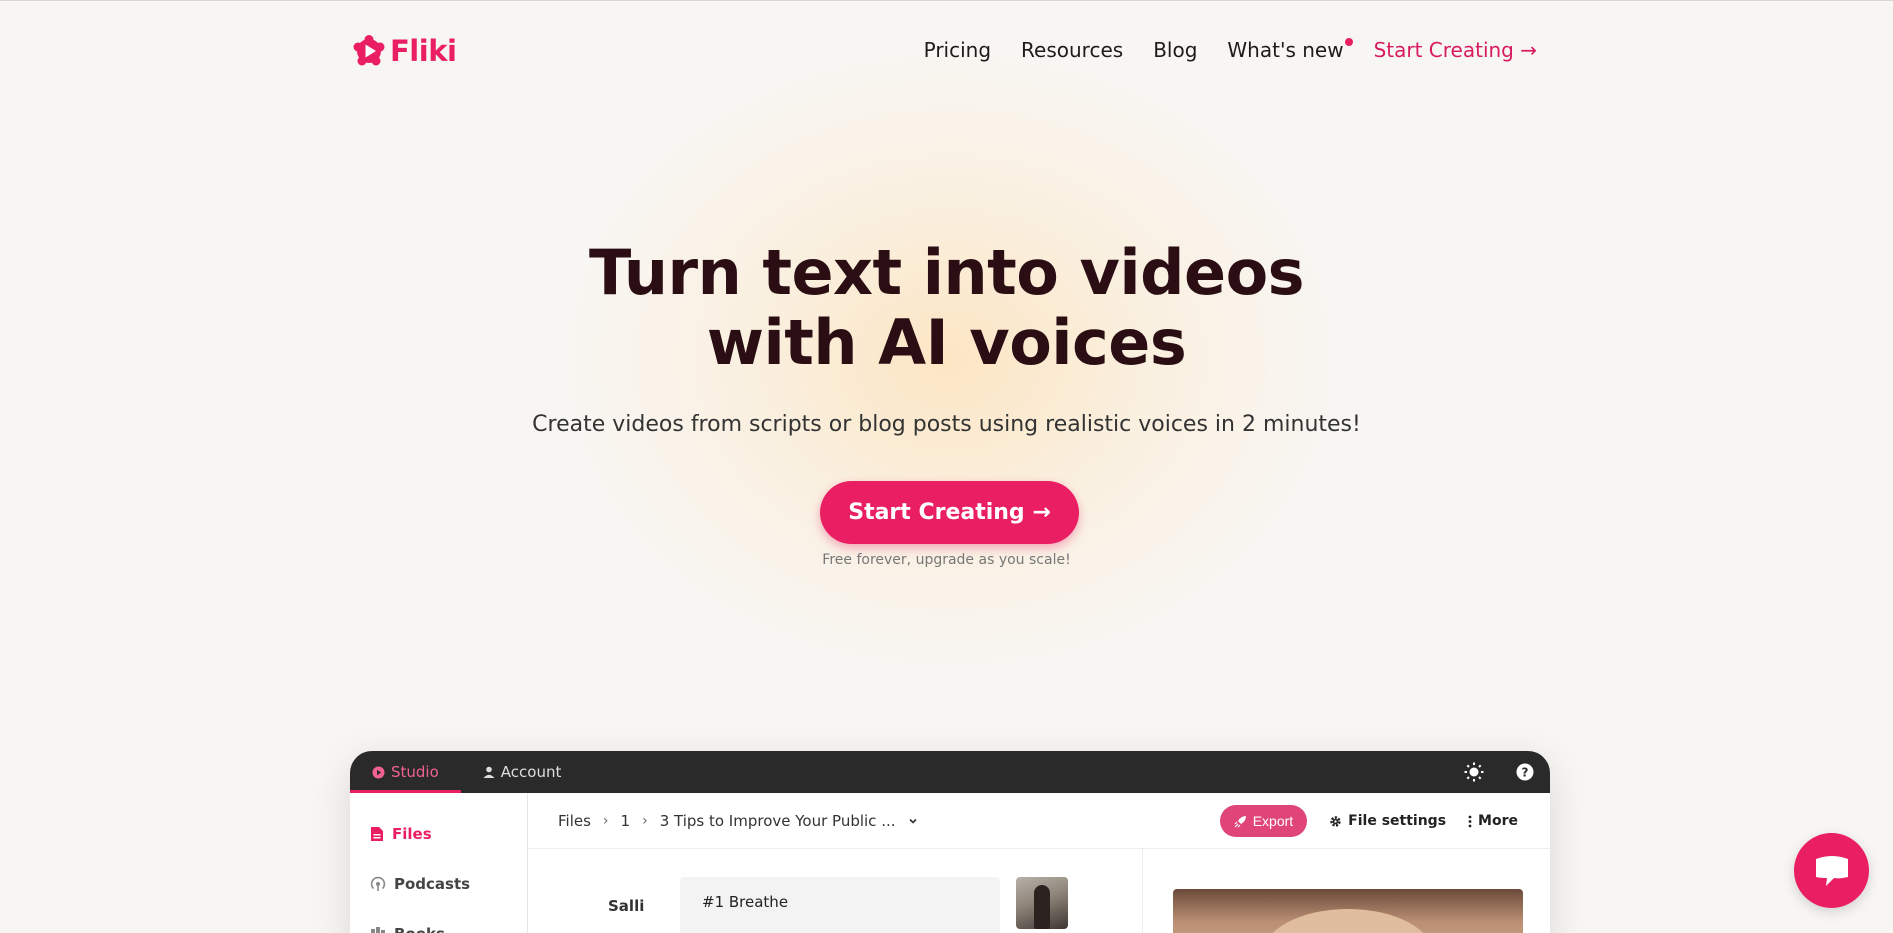  Describe the element at coordinates (432, 884) in the screenshot. I see `sidebar-item-label: Podcasts` at that location.